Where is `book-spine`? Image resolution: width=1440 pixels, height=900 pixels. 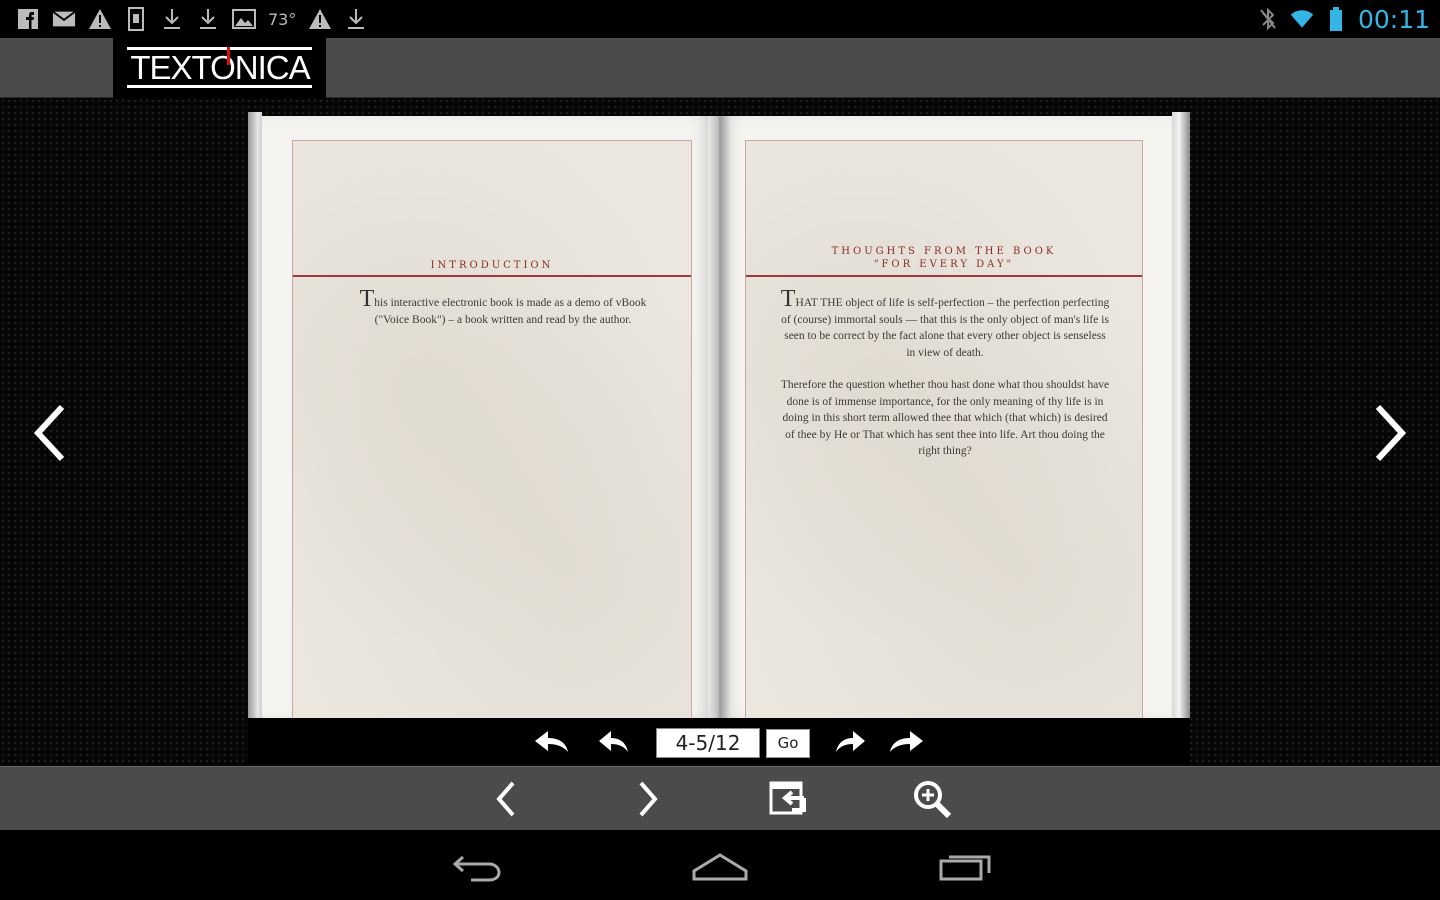
book-spine is located at coordinates (719, 417).